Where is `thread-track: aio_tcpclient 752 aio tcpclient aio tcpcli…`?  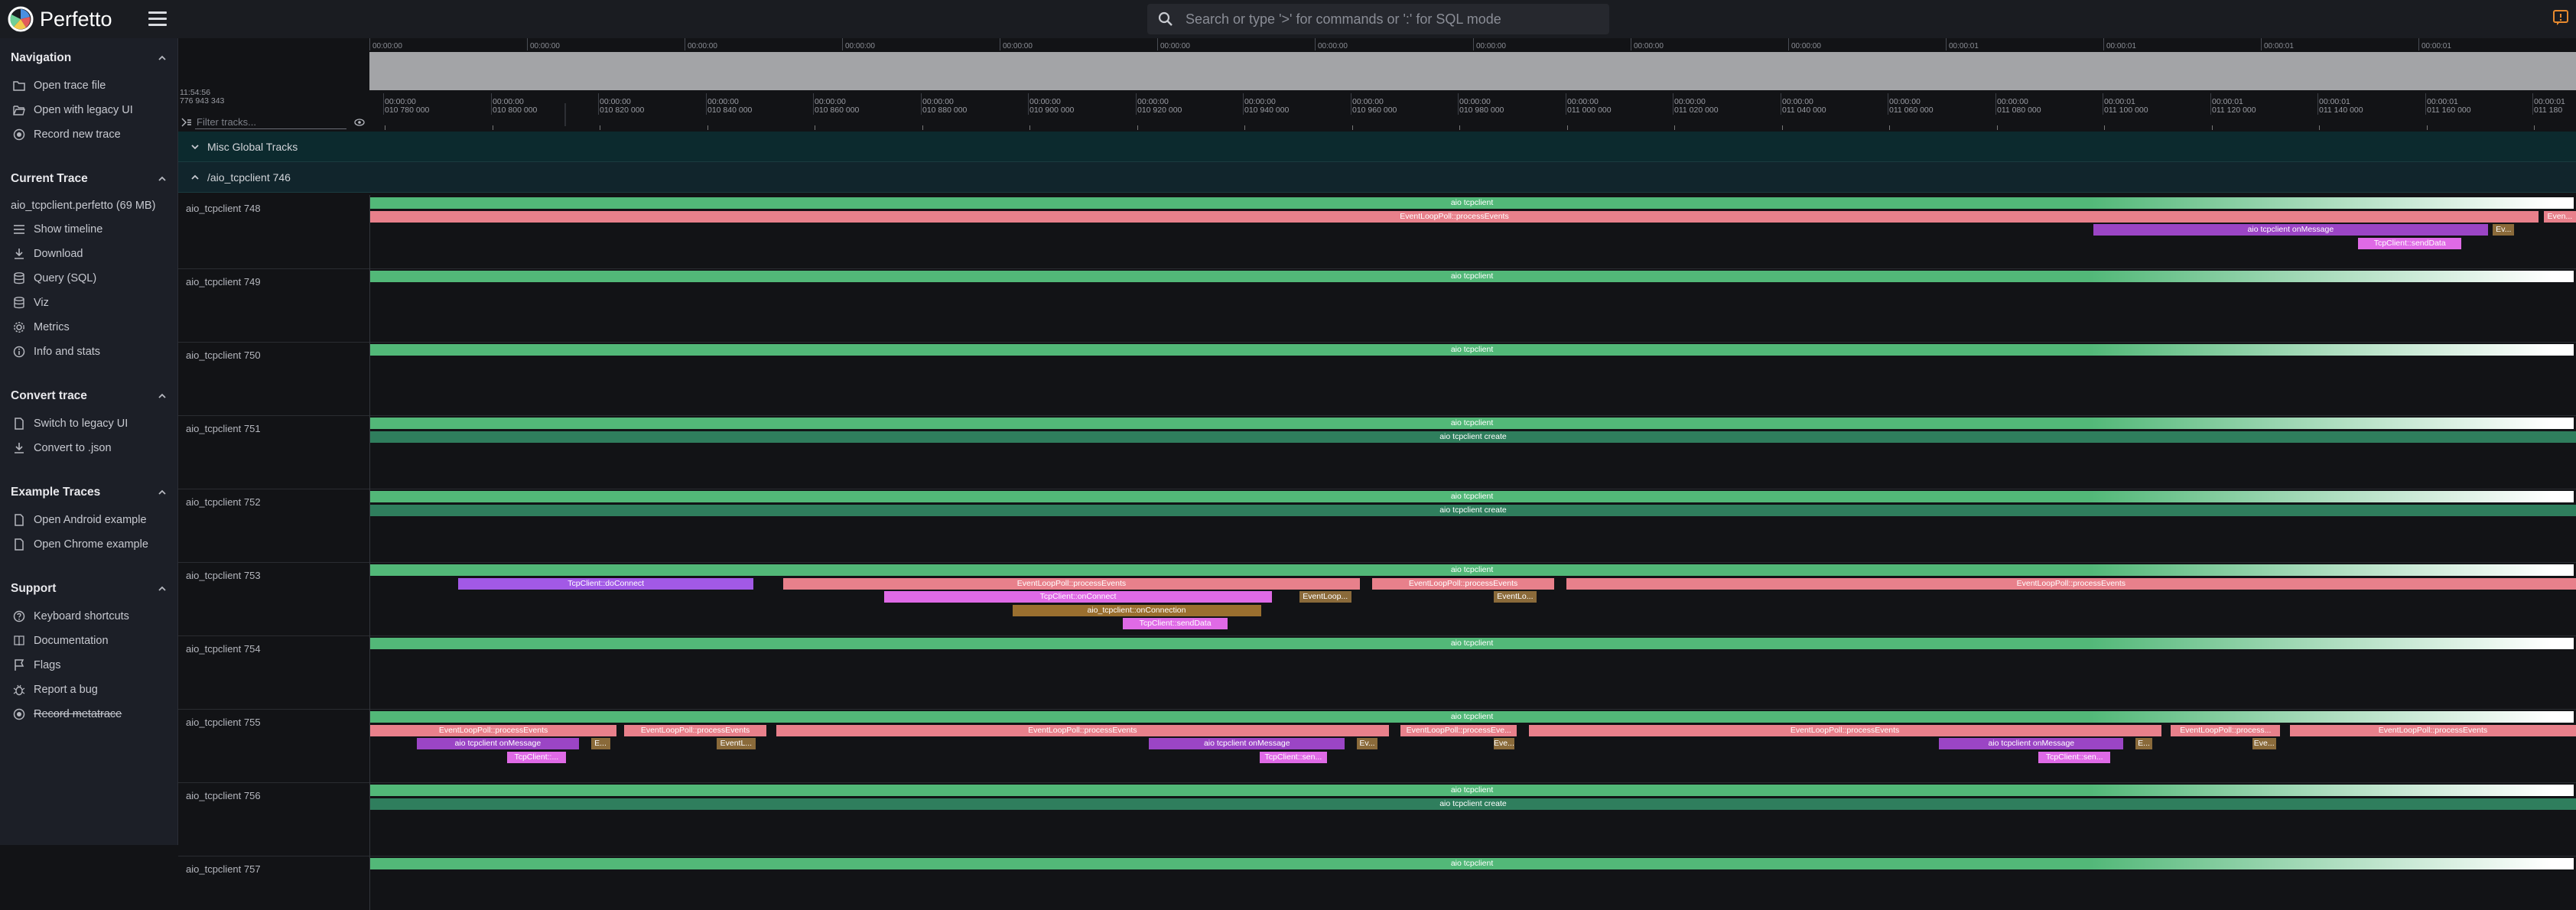
thread-track: aio_tcpclient 752 aio tcpclient aio tcpcli… is located at coordinates (1377, 526).